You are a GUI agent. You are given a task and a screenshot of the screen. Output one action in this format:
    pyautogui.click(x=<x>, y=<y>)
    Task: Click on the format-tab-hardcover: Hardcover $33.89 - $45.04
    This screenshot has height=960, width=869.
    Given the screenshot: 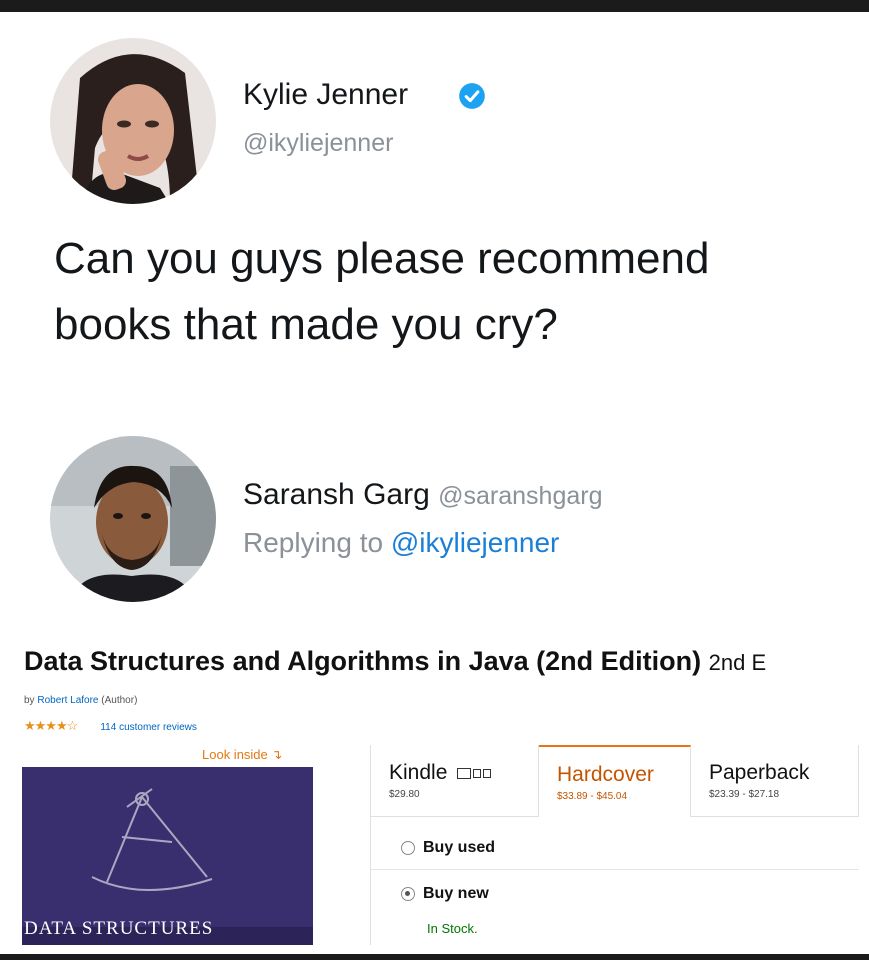 What is the action you would take?
    pyautogui.click(x=615, y=781)
    